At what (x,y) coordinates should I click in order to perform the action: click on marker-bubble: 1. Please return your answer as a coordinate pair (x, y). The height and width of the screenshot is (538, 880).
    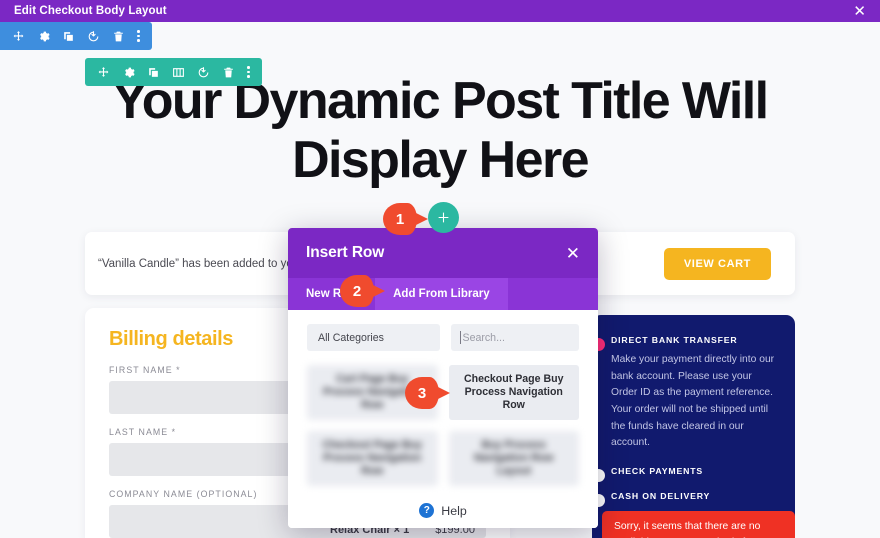
    Looking at the image, I should click on (400, 219).